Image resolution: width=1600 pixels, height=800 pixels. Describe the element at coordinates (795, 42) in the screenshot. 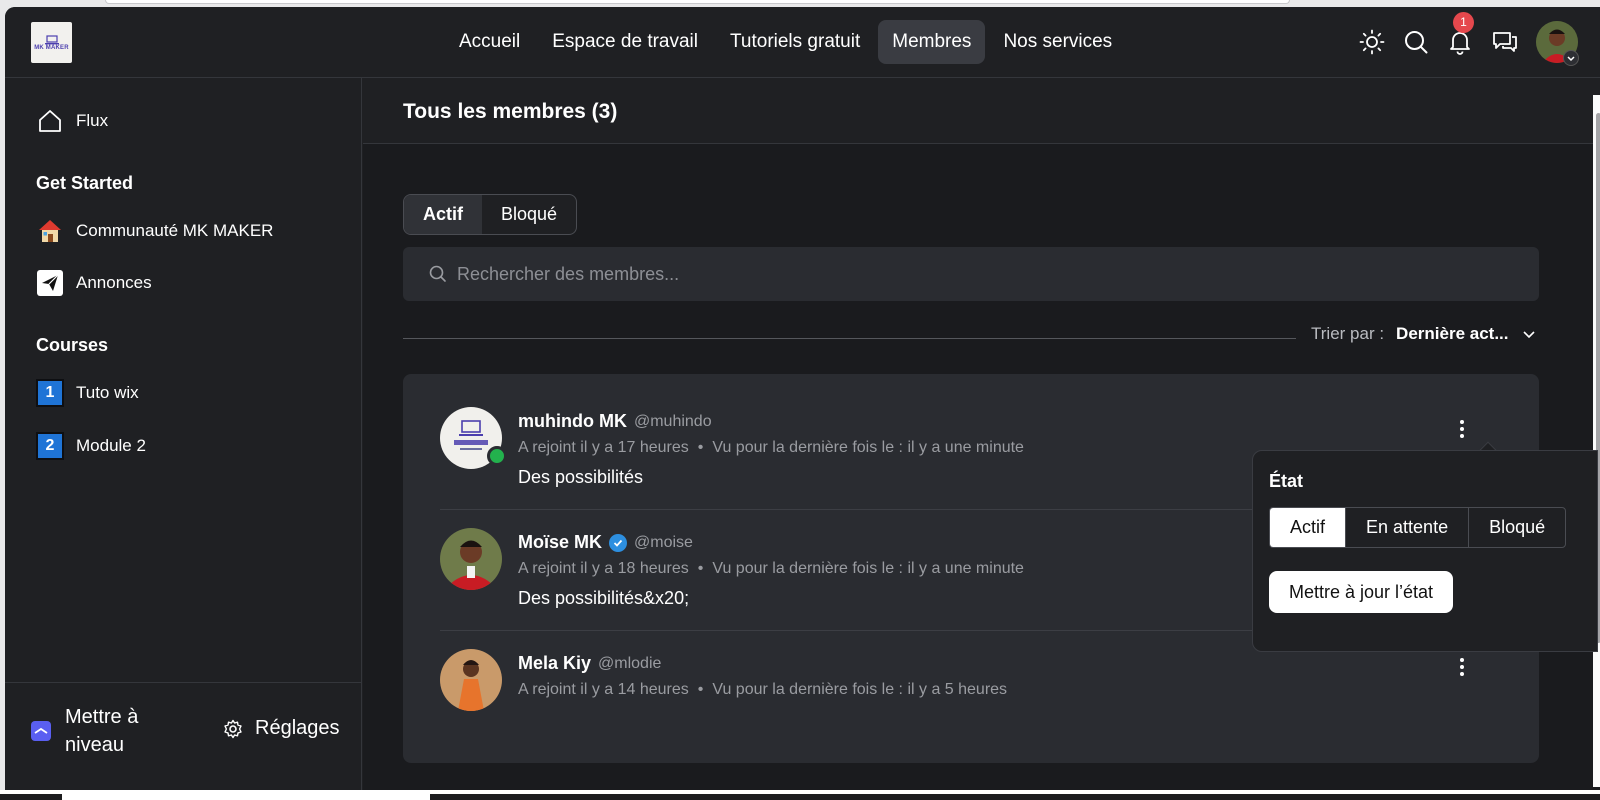

I see `nav-item-tutoriels: Tutoriels gratuit` at that location.